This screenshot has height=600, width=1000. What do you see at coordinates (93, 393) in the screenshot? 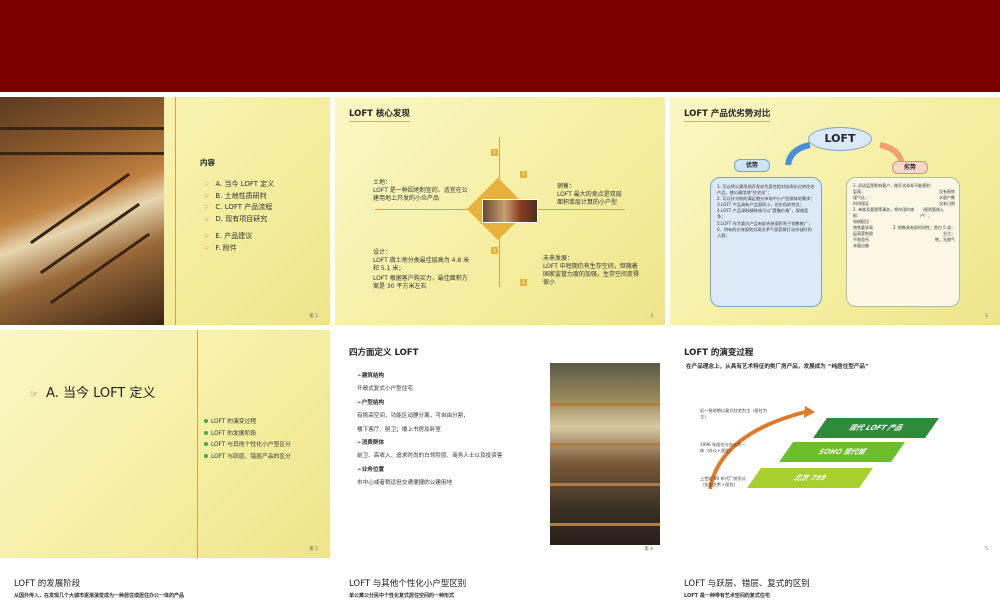
I see `section-title: ☞ A. 当今 LOFT 定义` at bounding box center [93, 393].